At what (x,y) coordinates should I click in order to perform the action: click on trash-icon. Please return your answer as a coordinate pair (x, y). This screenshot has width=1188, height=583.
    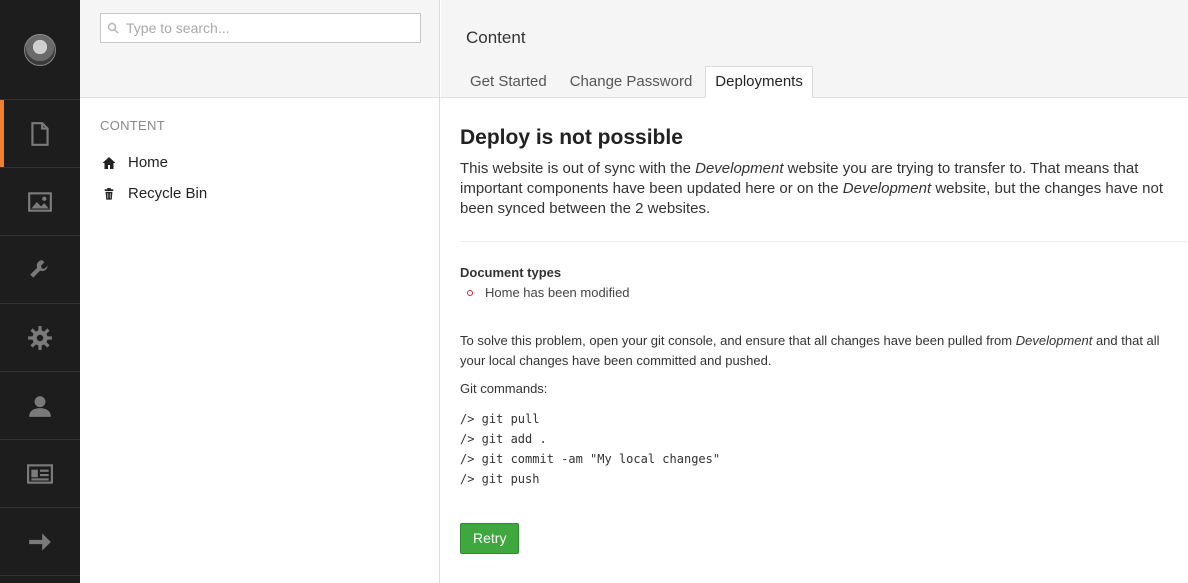
    Looking at the image, I should click on (109, 194).